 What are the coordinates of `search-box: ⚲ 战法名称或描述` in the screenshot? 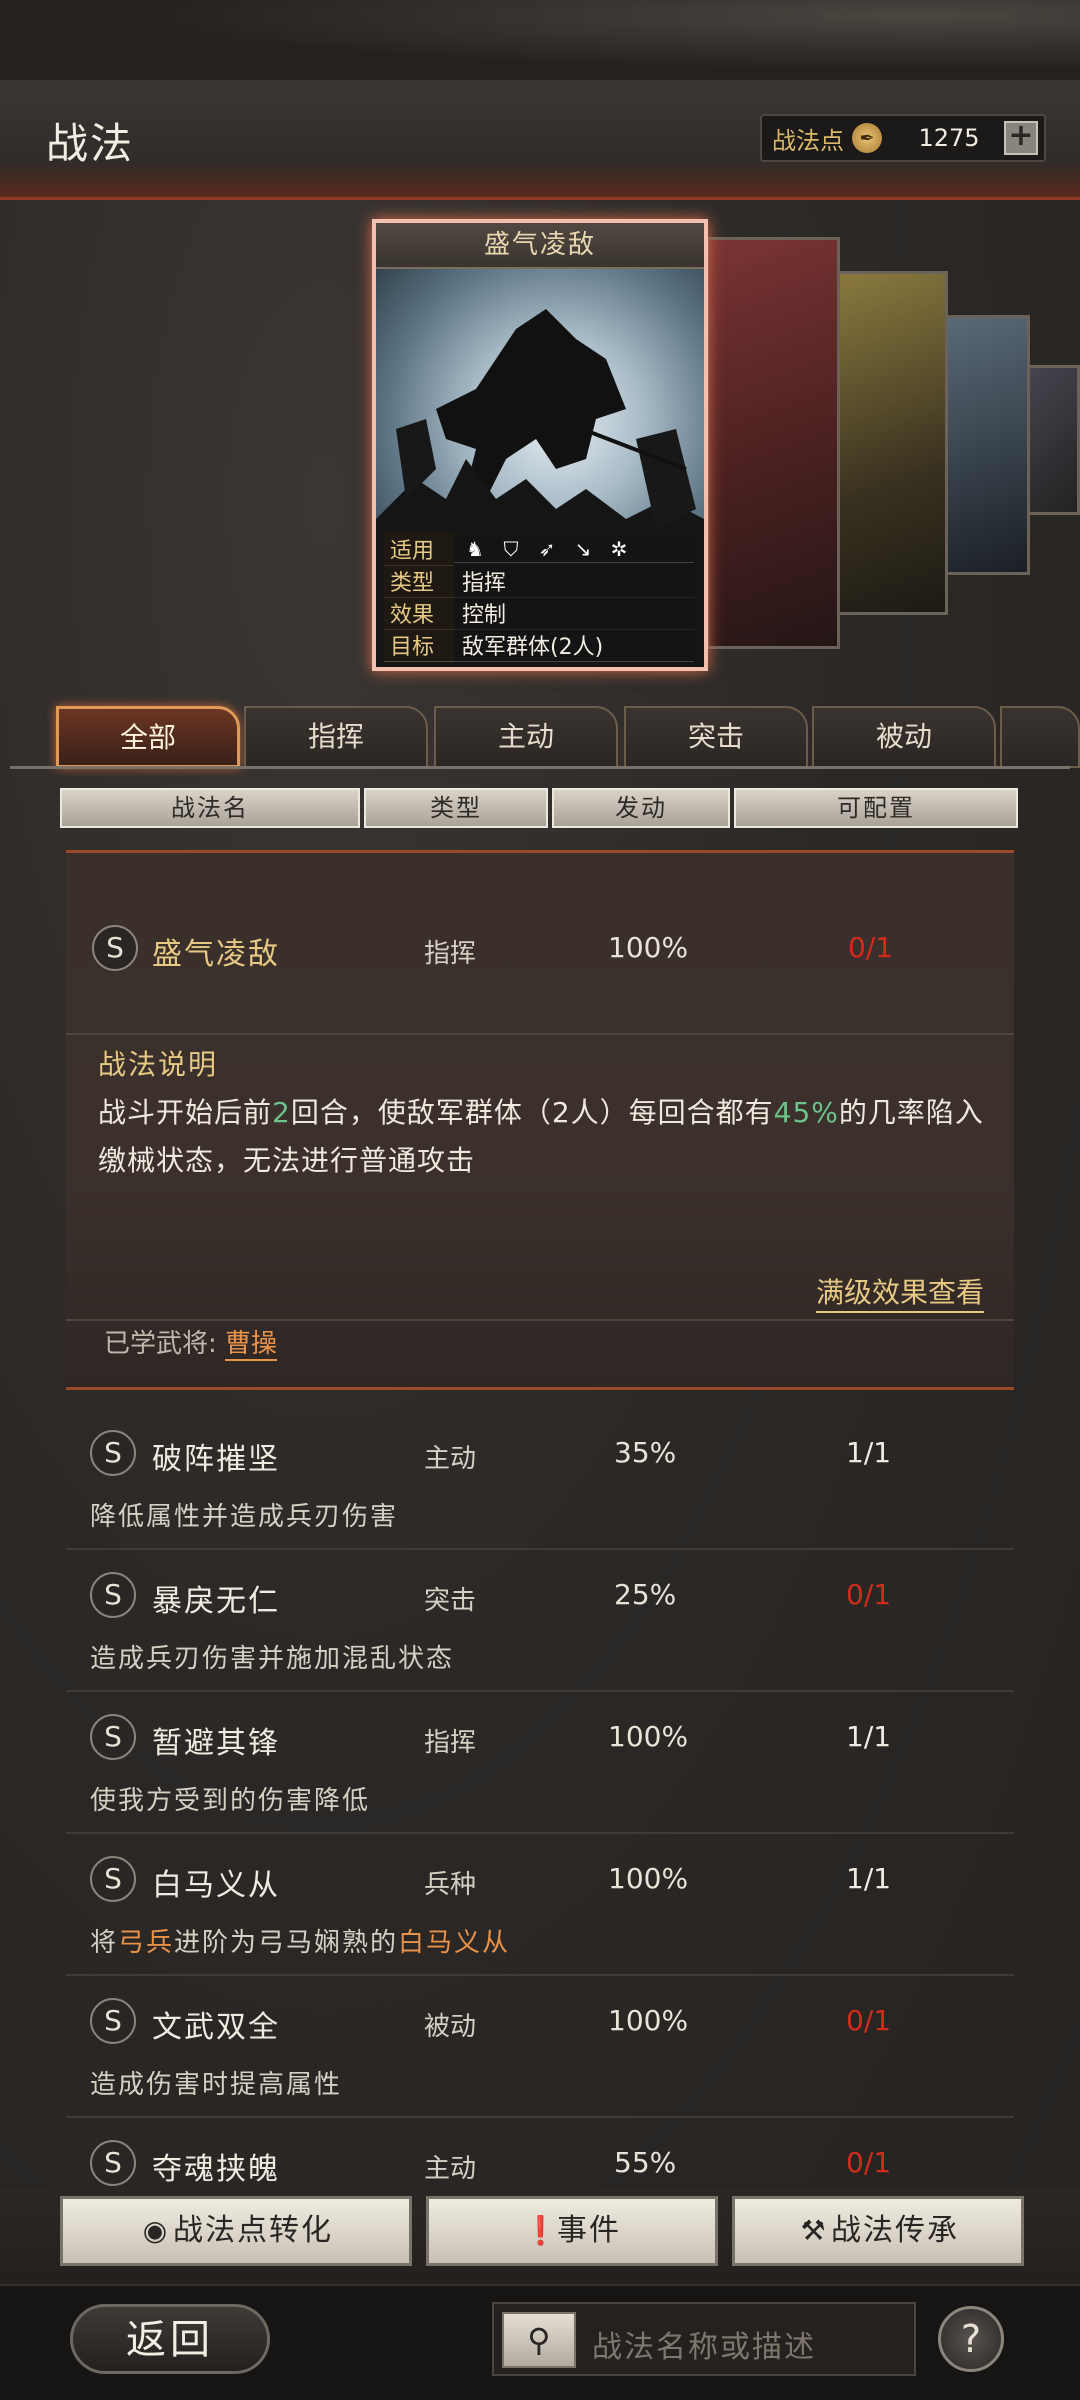 It's located at (704, 2339).